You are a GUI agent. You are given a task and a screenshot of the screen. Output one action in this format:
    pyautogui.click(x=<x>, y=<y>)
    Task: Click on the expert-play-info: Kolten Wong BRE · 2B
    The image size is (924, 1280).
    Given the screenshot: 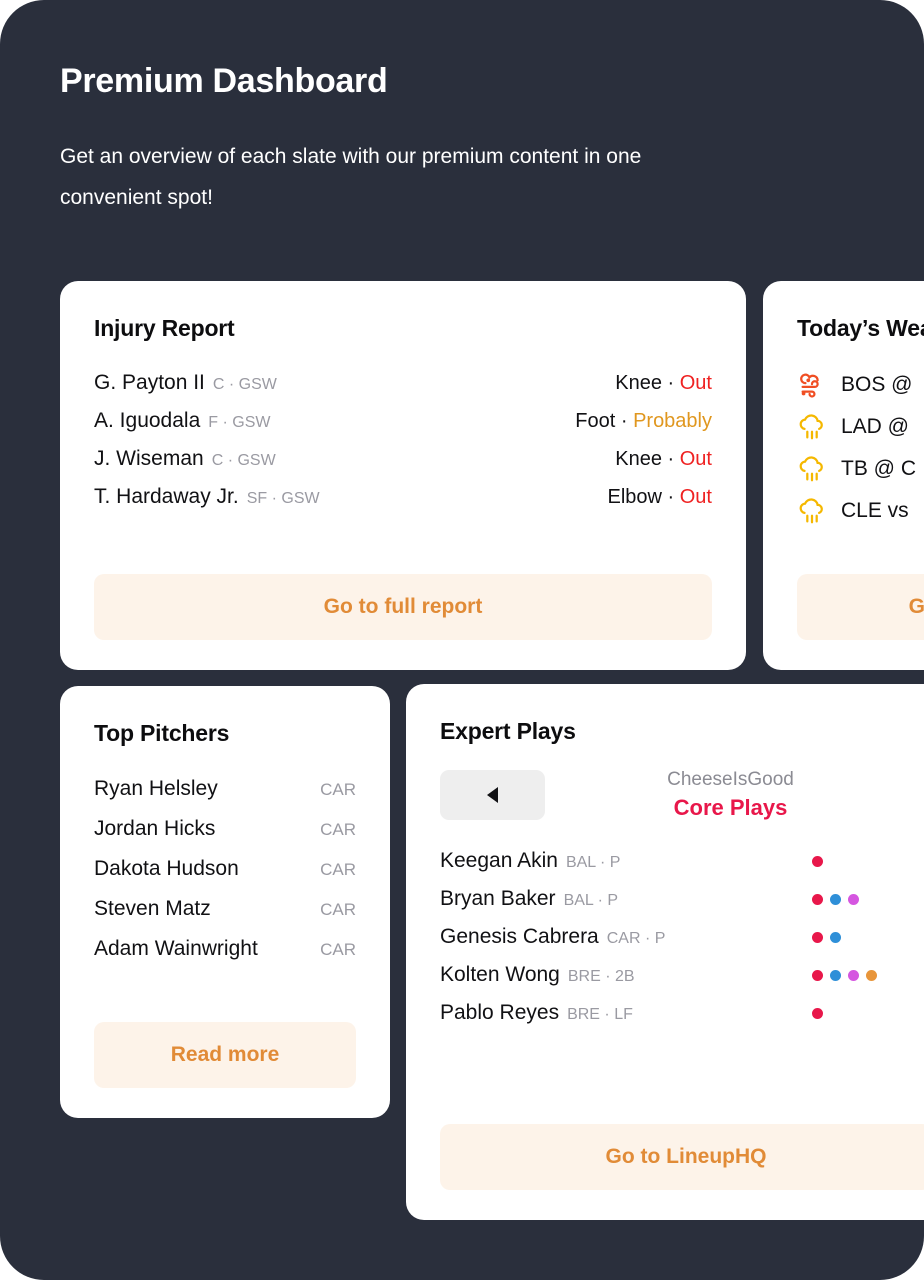 What is the action you would take?
    pyautogui.click(x=626, y=975)
    